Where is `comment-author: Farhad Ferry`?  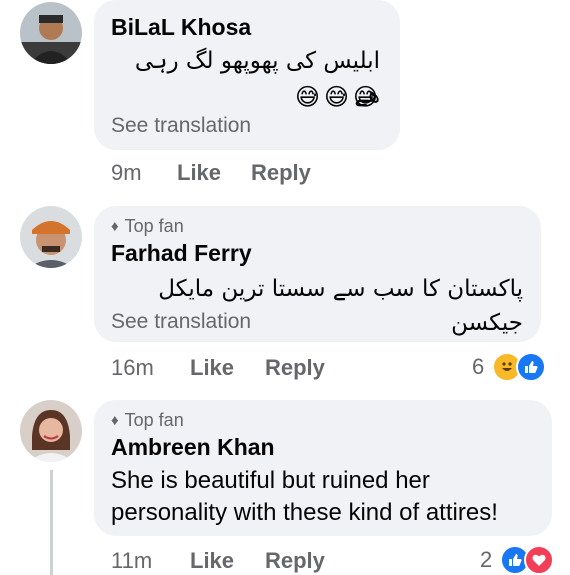
comment-author: Farhad Ferry is located at coordinates (181, 253).